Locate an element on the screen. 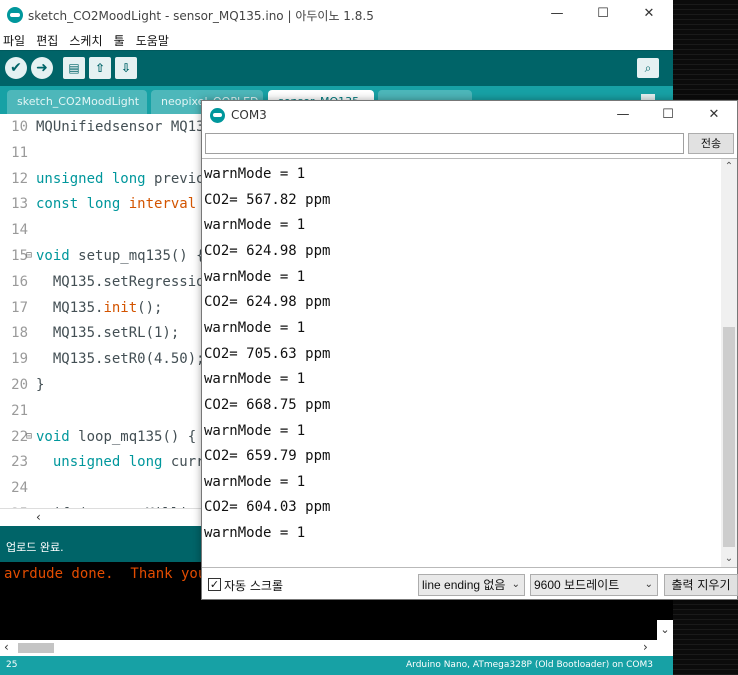 This screenshot has height=675, width=738. code-token: (); is located at coordinates (150, 307).